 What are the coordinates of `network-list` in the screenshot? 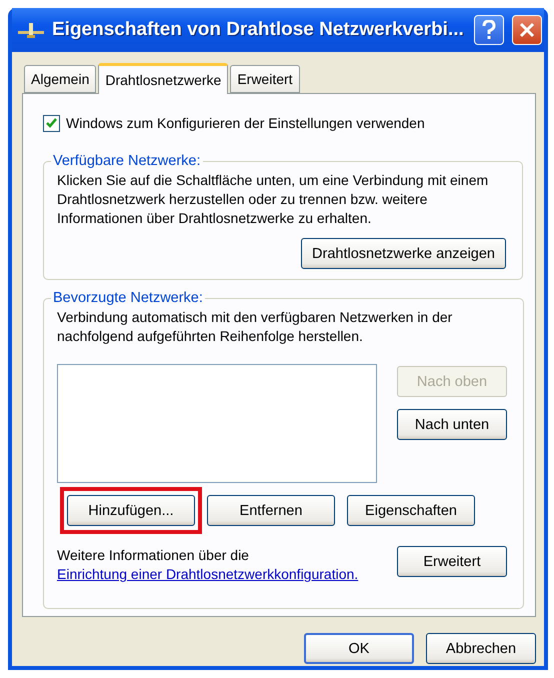 It's located at (217, 423).